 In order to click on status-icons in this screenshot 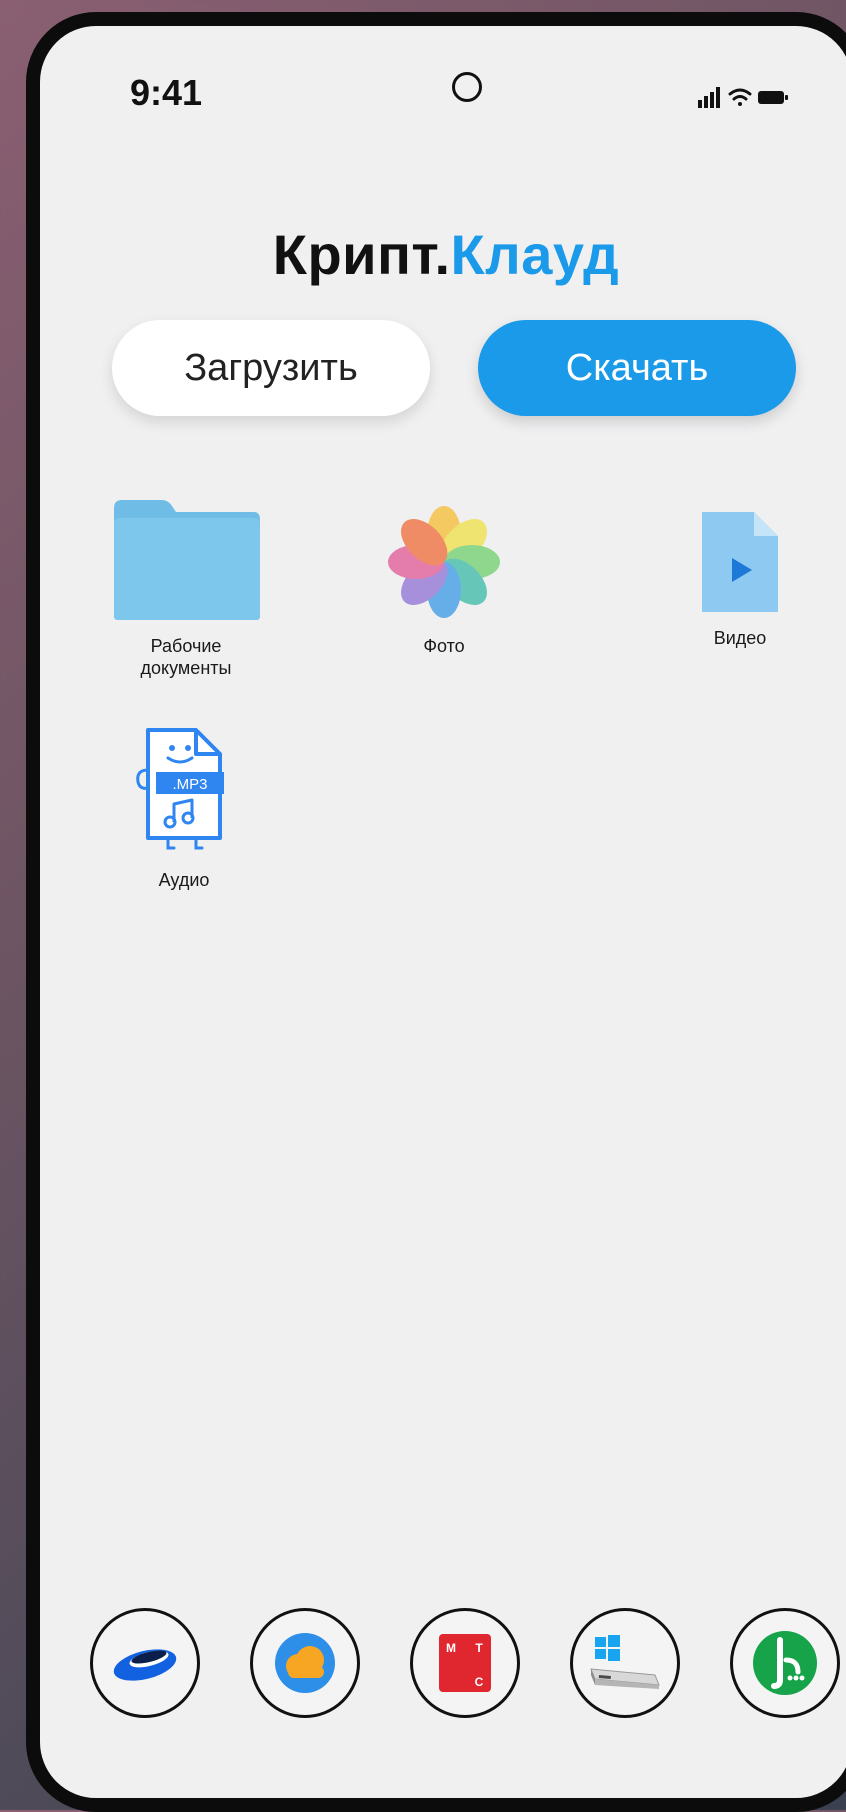, I will do `click(743, 97)`.